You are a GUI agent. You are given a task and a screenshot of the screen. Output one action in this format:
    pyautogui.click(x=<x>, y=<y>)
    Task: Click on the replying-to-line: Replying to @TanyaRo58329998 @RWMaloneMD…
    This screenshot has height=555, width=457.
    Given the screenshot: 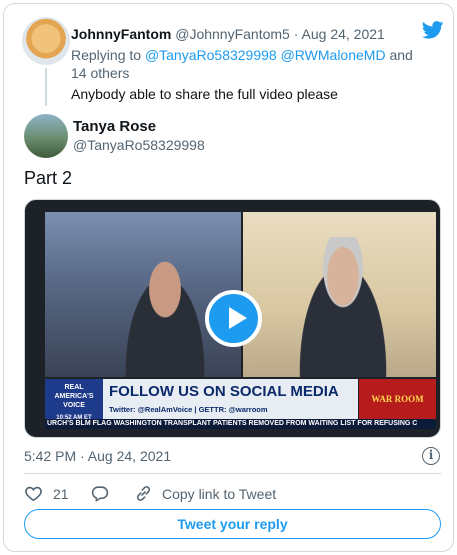 What is the action you would take?
    pyautogui.click(x=243, y=64)
    